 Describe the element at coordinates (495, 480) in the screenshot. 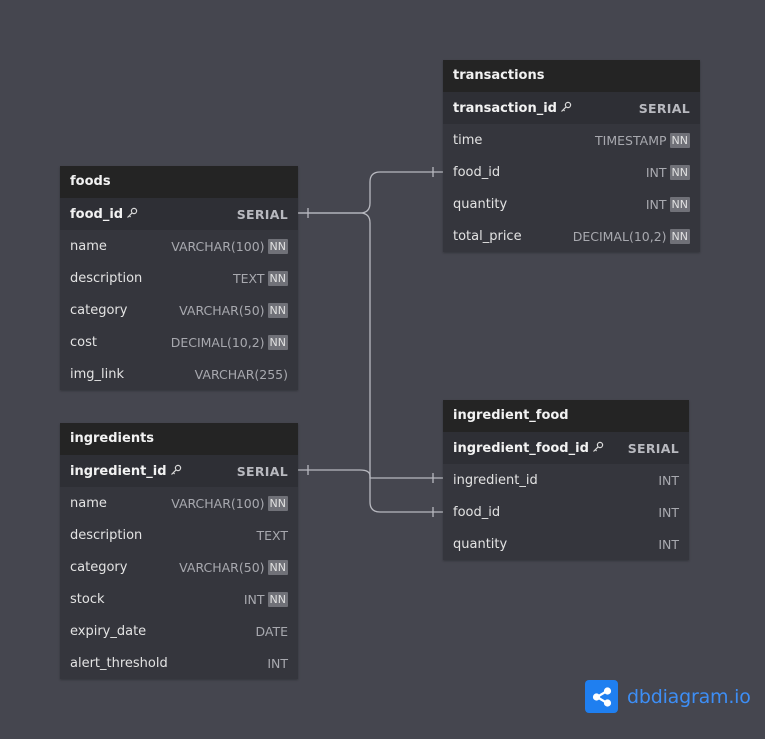

I see `field-name-wrap: ingredient_id` at that location.